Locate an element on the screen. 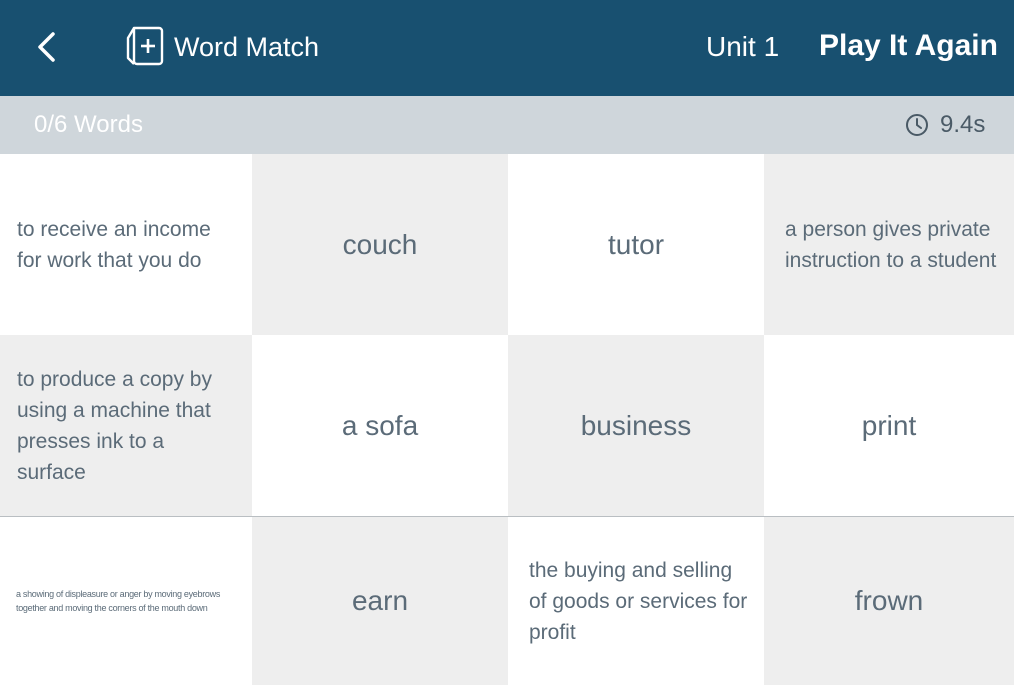 The height and width of the screenshot is (685, 1014). chevron-left-icon is located at coordinates (46, 47).